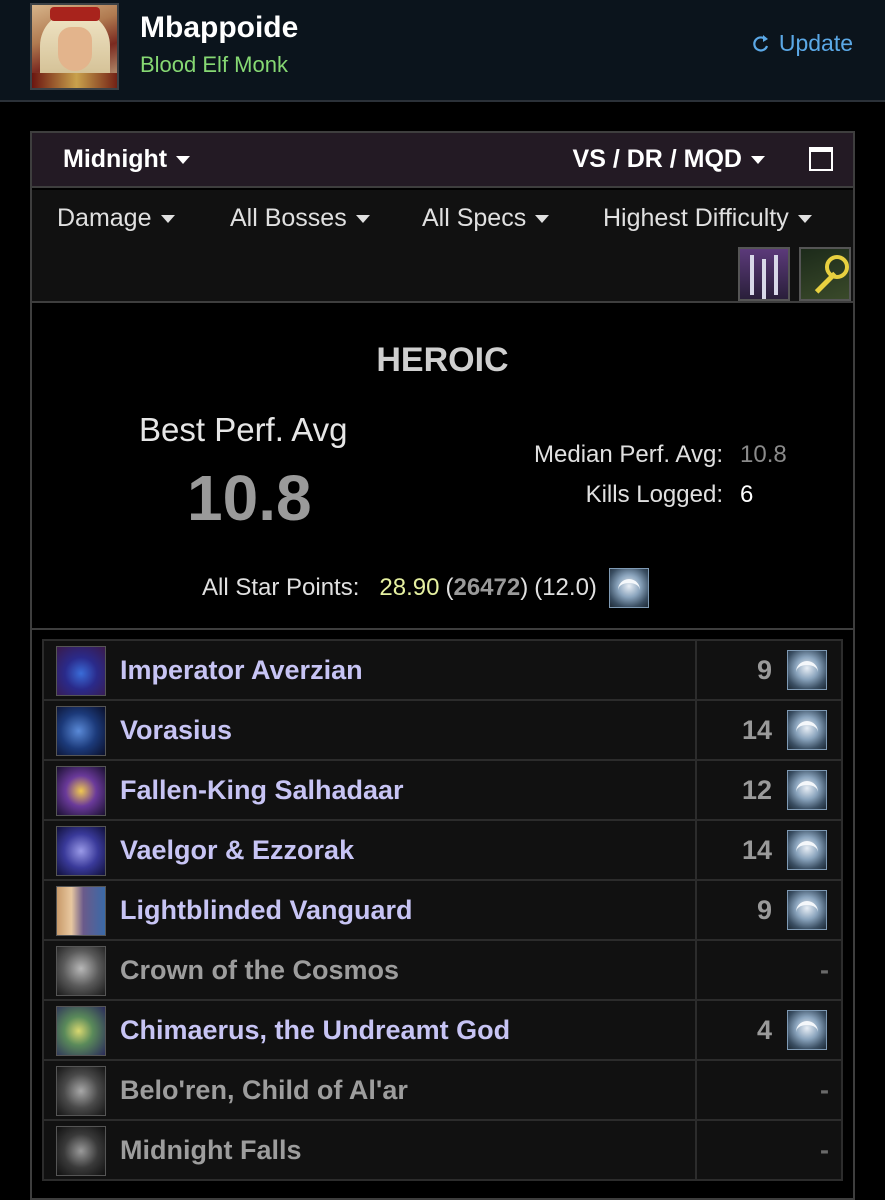  What do you see at coordinates (764, 1030) in the screenshot?
I see `boss-score: 4` at bounding box center [764, 1030].